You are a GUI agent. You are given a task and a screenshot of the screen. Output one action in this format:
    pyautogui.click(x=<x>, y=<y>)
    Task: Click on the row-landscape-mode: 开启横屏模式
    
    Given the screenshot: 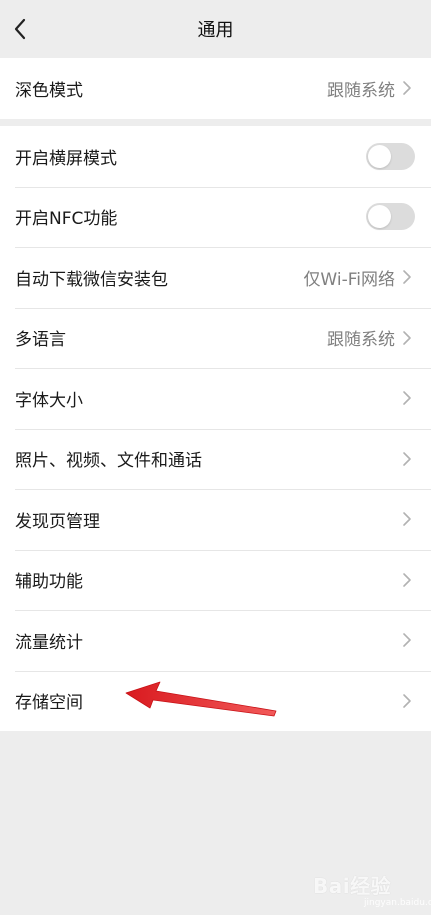 What is the action you would take?
    pyautogui.click(x=215, y=156)
    